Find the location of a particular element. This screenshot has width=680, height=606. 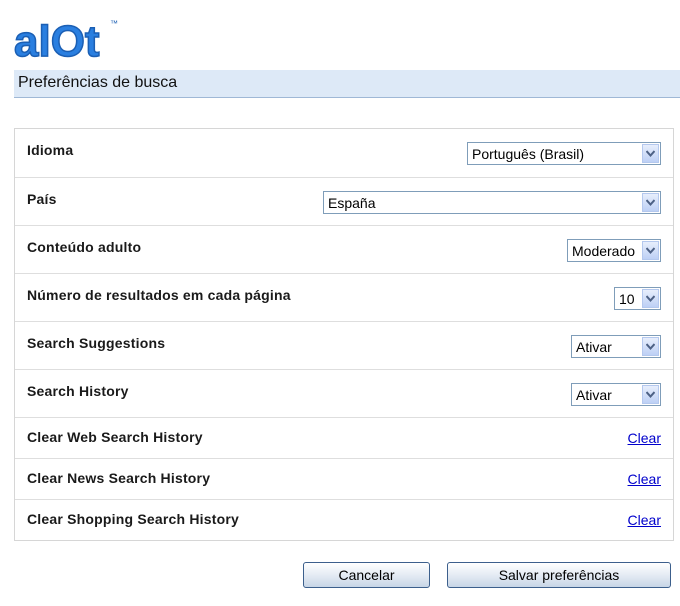

trademark-symbol: ™ is located at coordinates (114, 23).